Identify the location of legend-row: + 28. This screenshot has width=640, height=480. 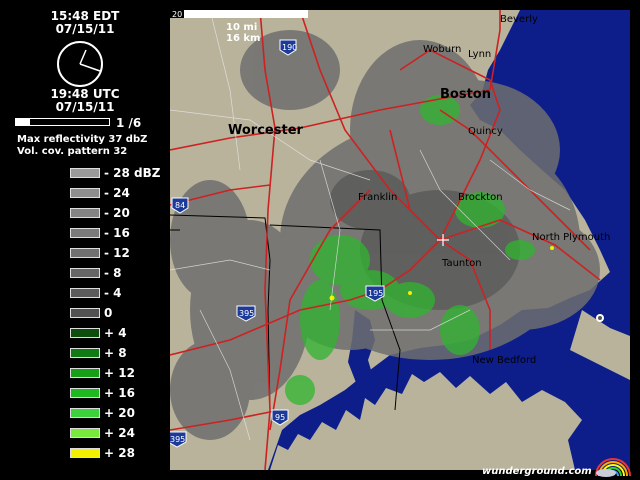
(120, 453).